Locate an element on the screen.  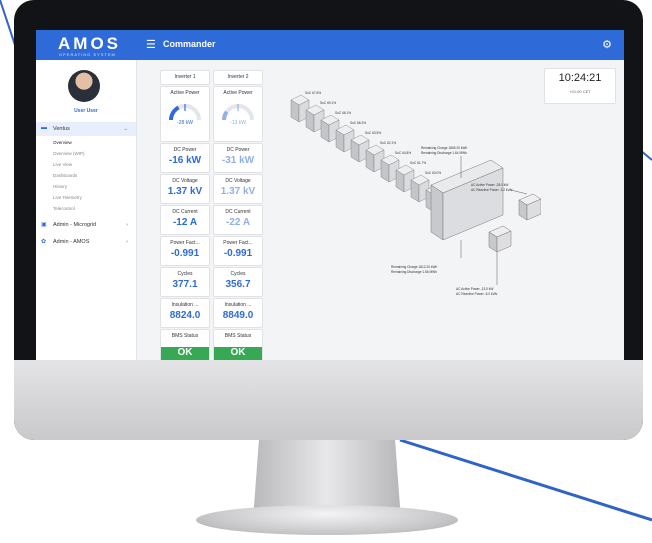
sidebar-group-label: Admin - AMOS is located at coordinates (71, 242).